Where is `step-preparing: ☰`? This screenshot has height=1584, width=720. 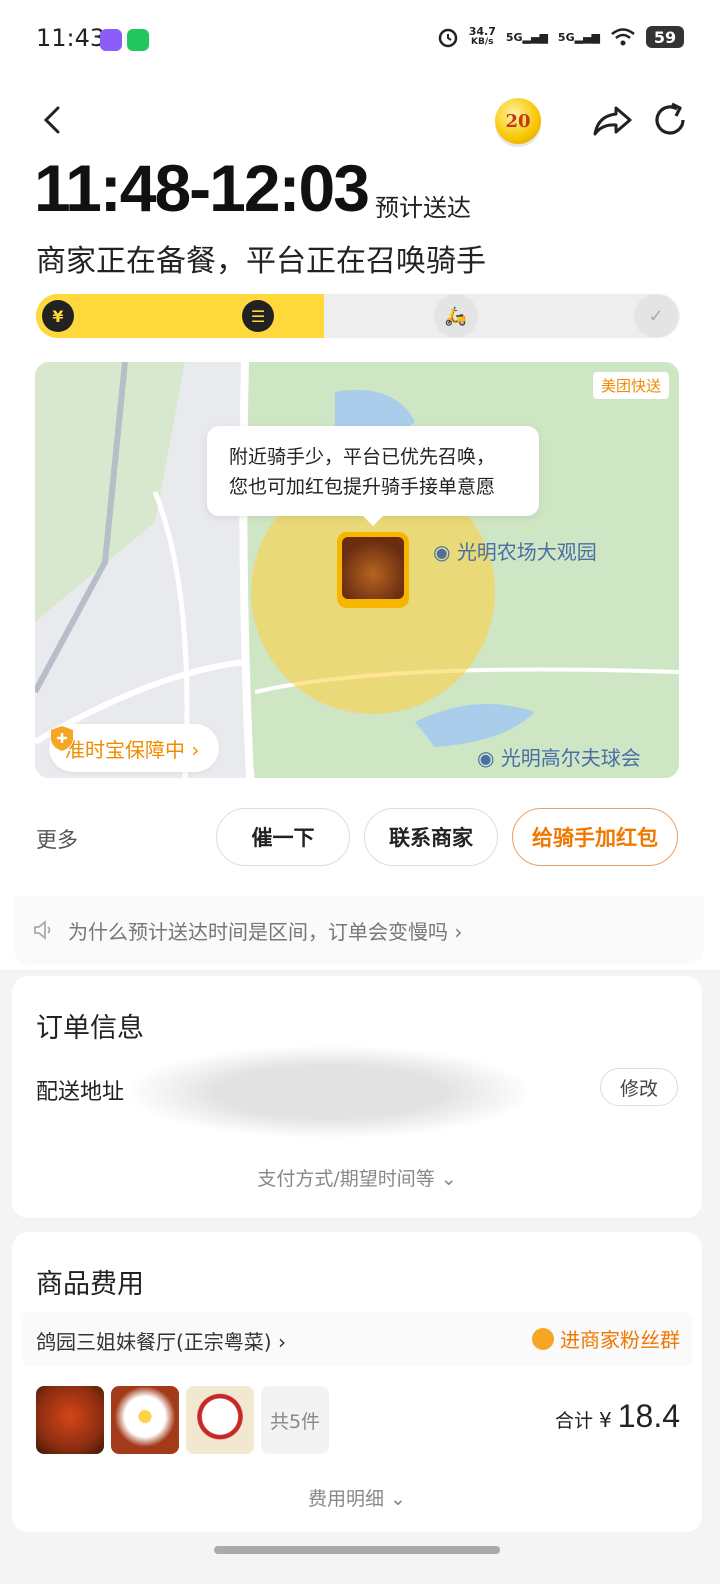 step-preparing: ☰ is located at coordinates (258, 316).